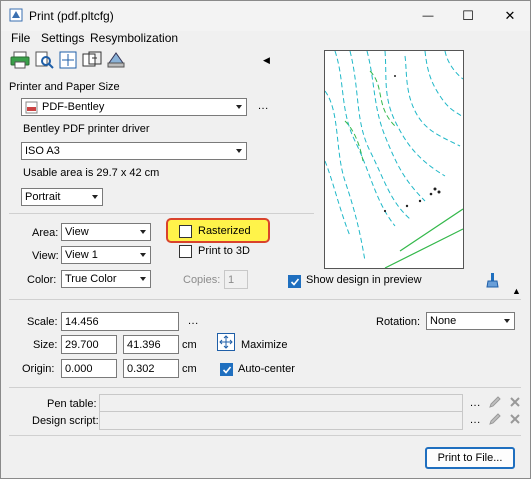  What do you see at coordinates (202, 280) in the screenshot?
I see `copies-label: Copies:` at bounding box center [202, 280].